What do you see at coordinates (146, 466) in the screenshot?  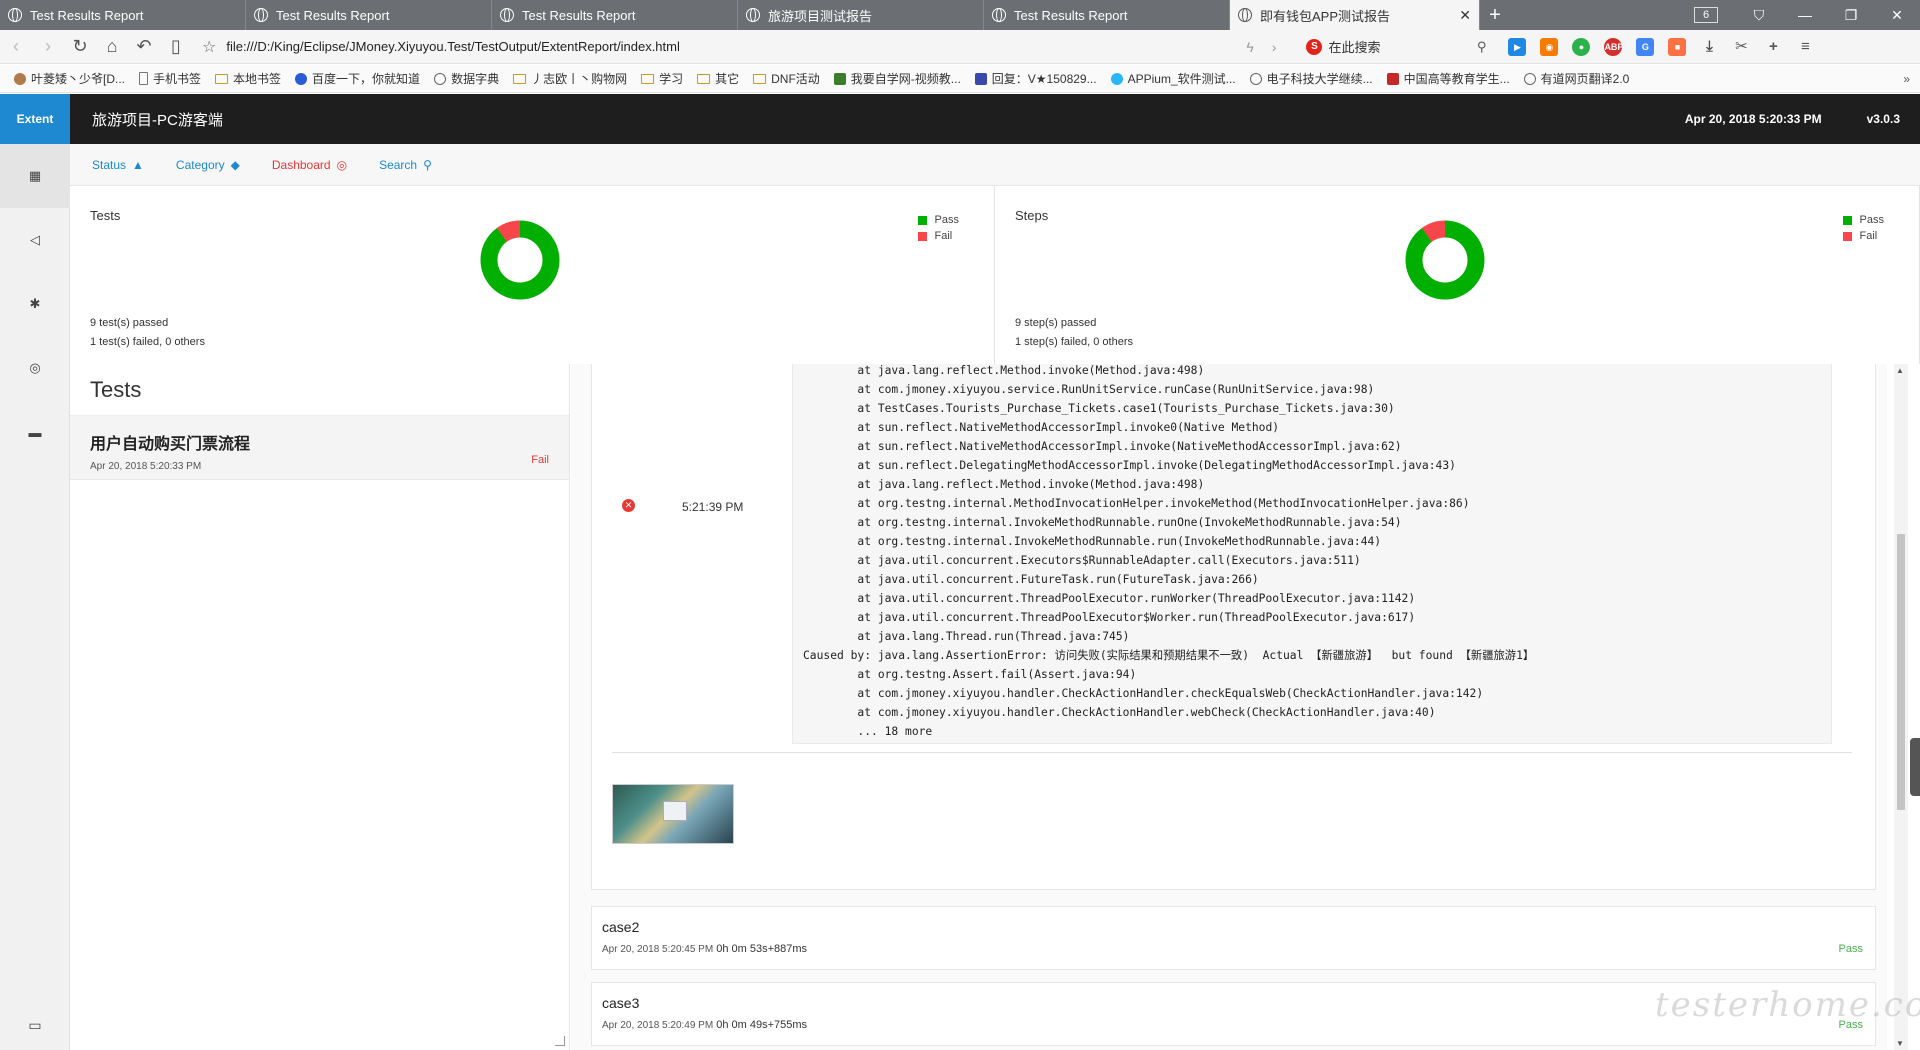 I see `test-time: Apr 20, 2018 5:20:33 PM` at bounding box center [146, 466].